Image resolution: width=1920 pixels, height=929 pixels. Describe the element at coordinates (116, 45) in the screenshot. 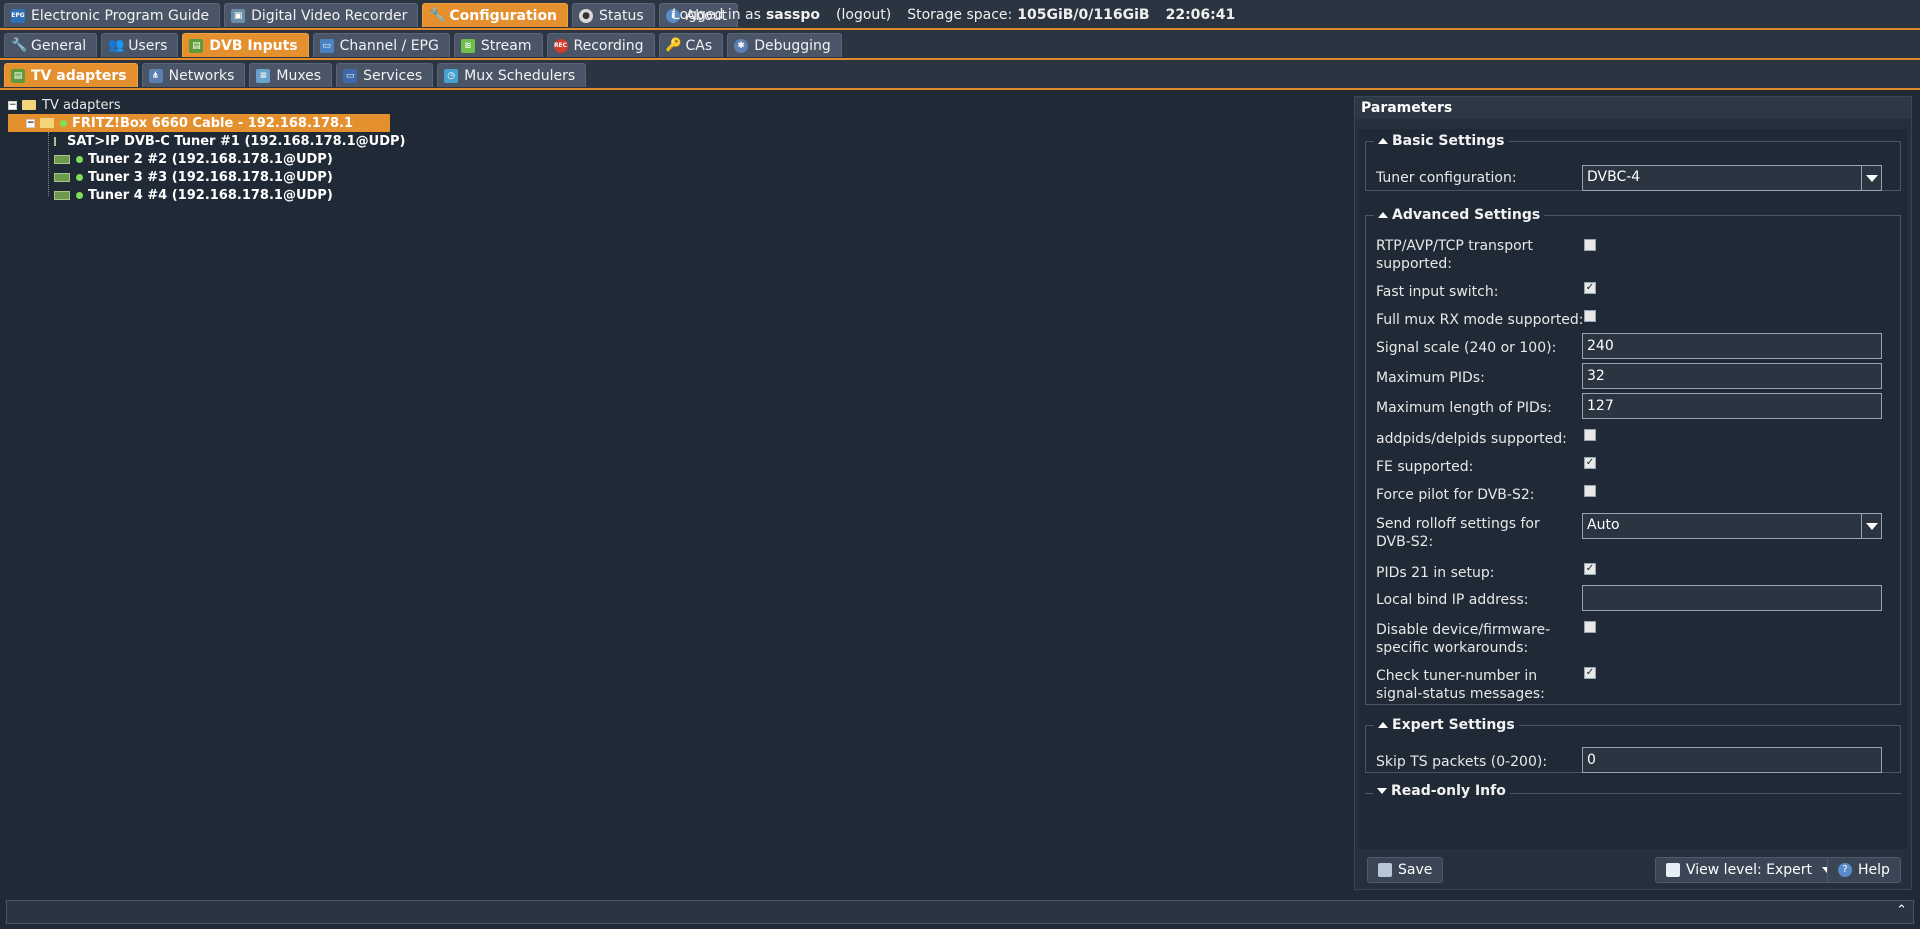

I see `users-icon: 👥` at that location.